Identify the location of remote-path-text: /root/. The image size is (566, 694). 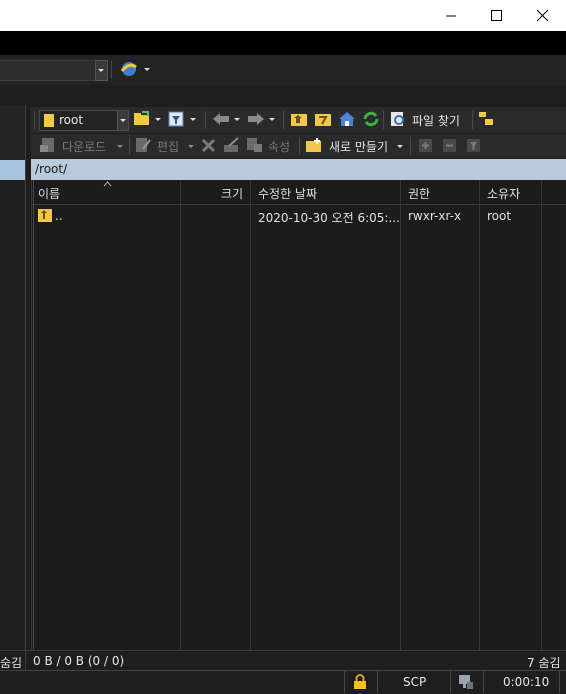
(51, 169).